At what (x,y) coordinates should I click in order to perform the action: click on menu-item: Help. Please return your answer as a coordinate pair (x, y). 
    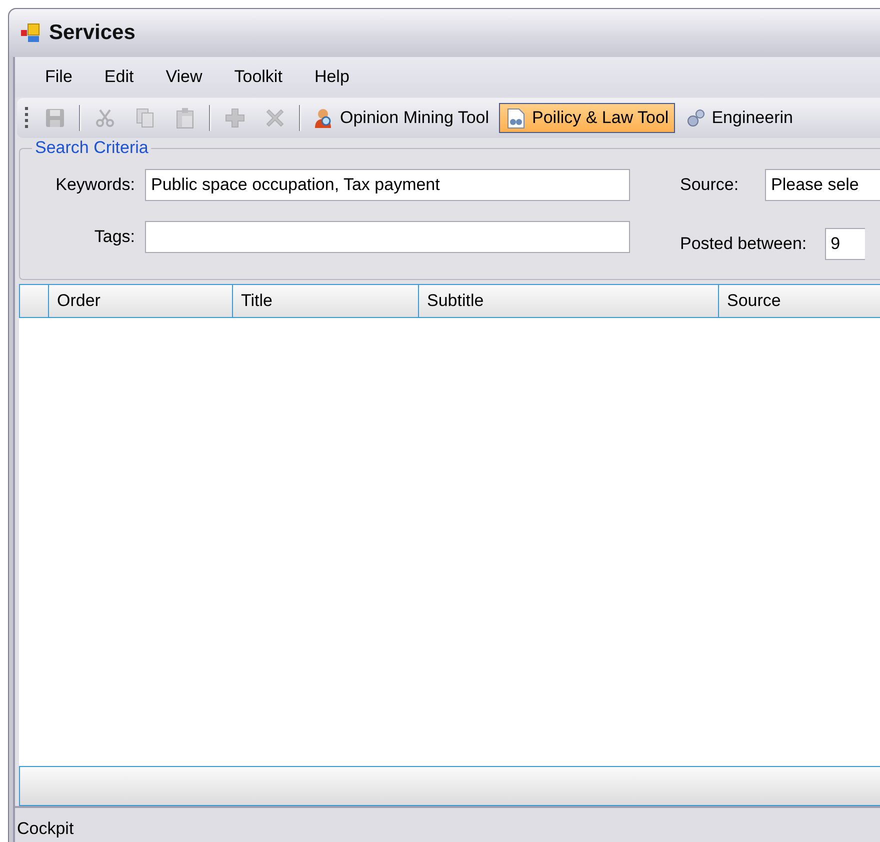
    Looking at the image, I should click on (332, 77).